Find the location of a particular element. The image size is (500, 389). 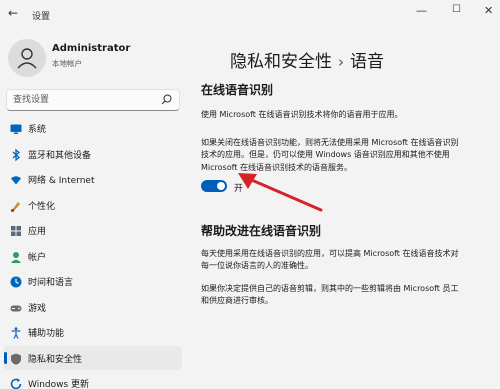

sidebar-item-label: 辅助功能 is located at coordinates (46, 334).